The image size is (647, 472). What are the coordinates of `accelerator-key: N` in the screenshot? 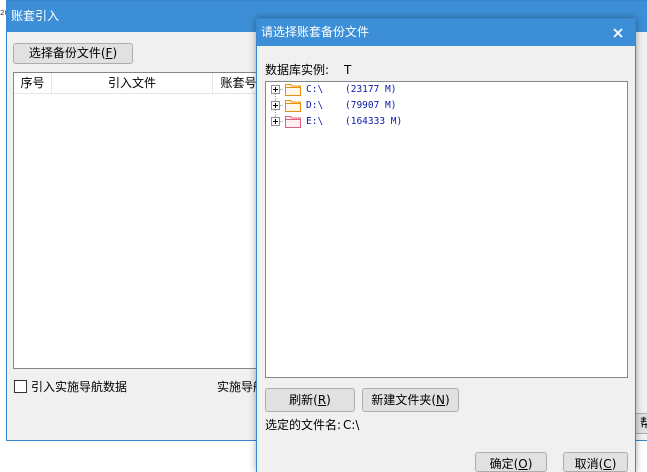 It's located at (440, 400).